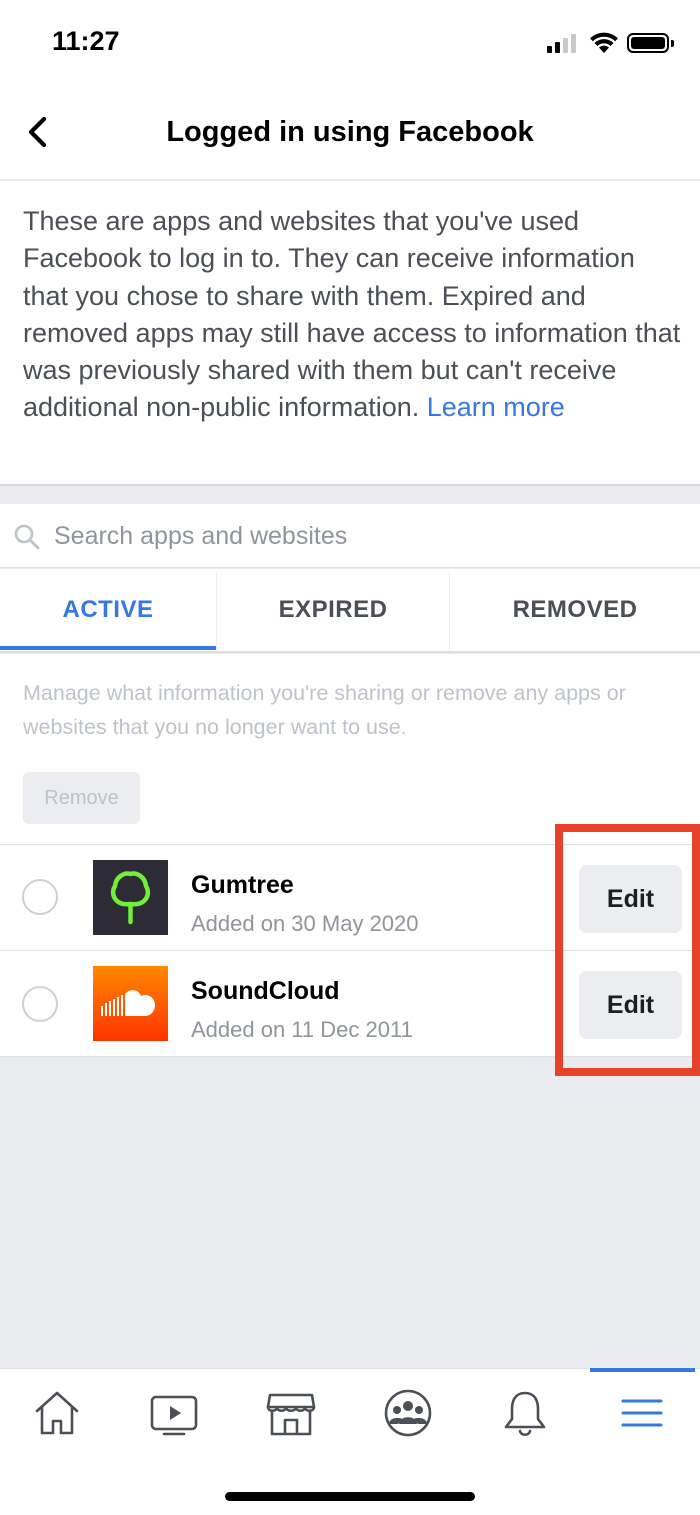 Image resolution: width=700 pixels, height=1515 pixels. I want to click on remove-button: Remove, so click(81, 798).